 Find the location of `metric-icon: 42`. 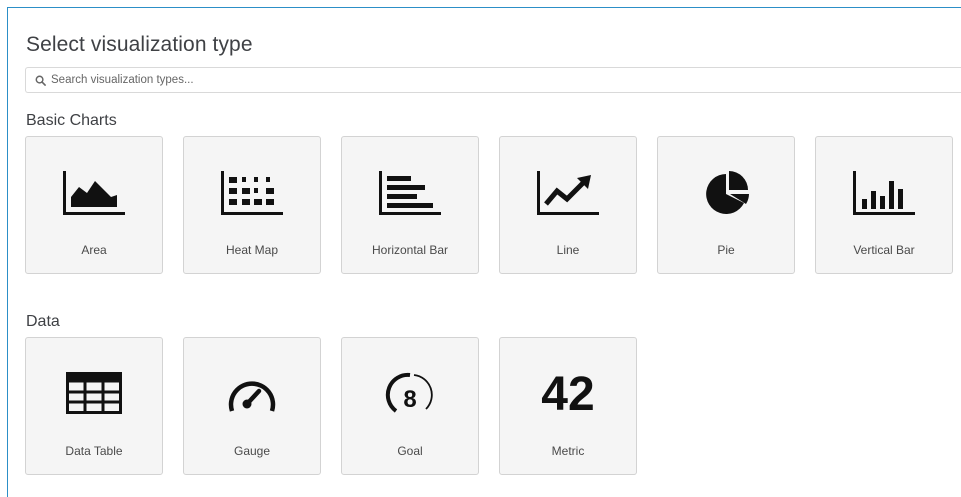

metric-icon: 42 is located at coordinates (568, 394).